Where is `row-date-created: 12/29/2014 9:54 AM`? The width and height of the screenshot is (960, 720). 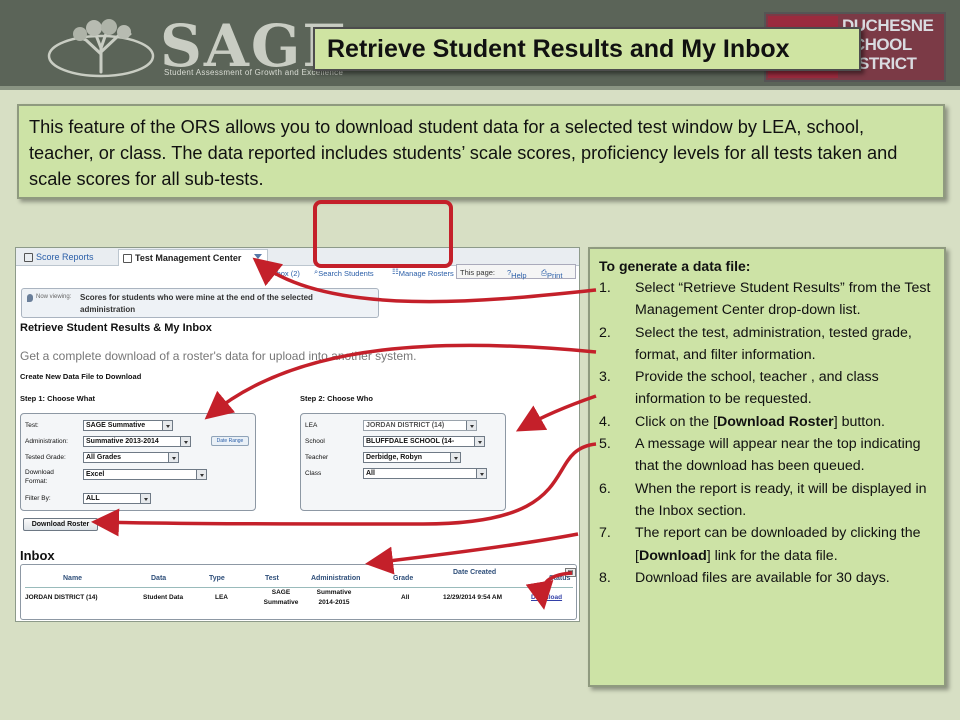
row-date-created: 12/29/2014 9:54 AM is located at coordinates (473, 597).